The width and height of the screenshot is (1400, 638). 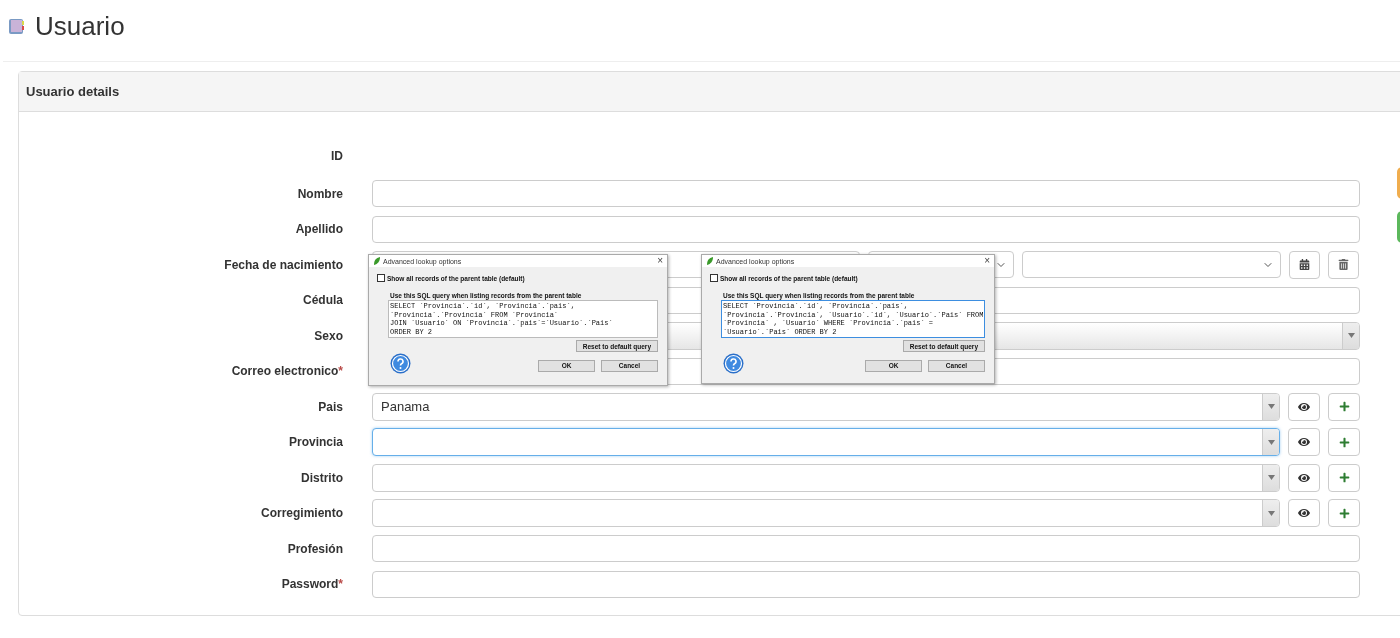 I want to click on panel-title: Usuario details, so click(x=709, y=92).